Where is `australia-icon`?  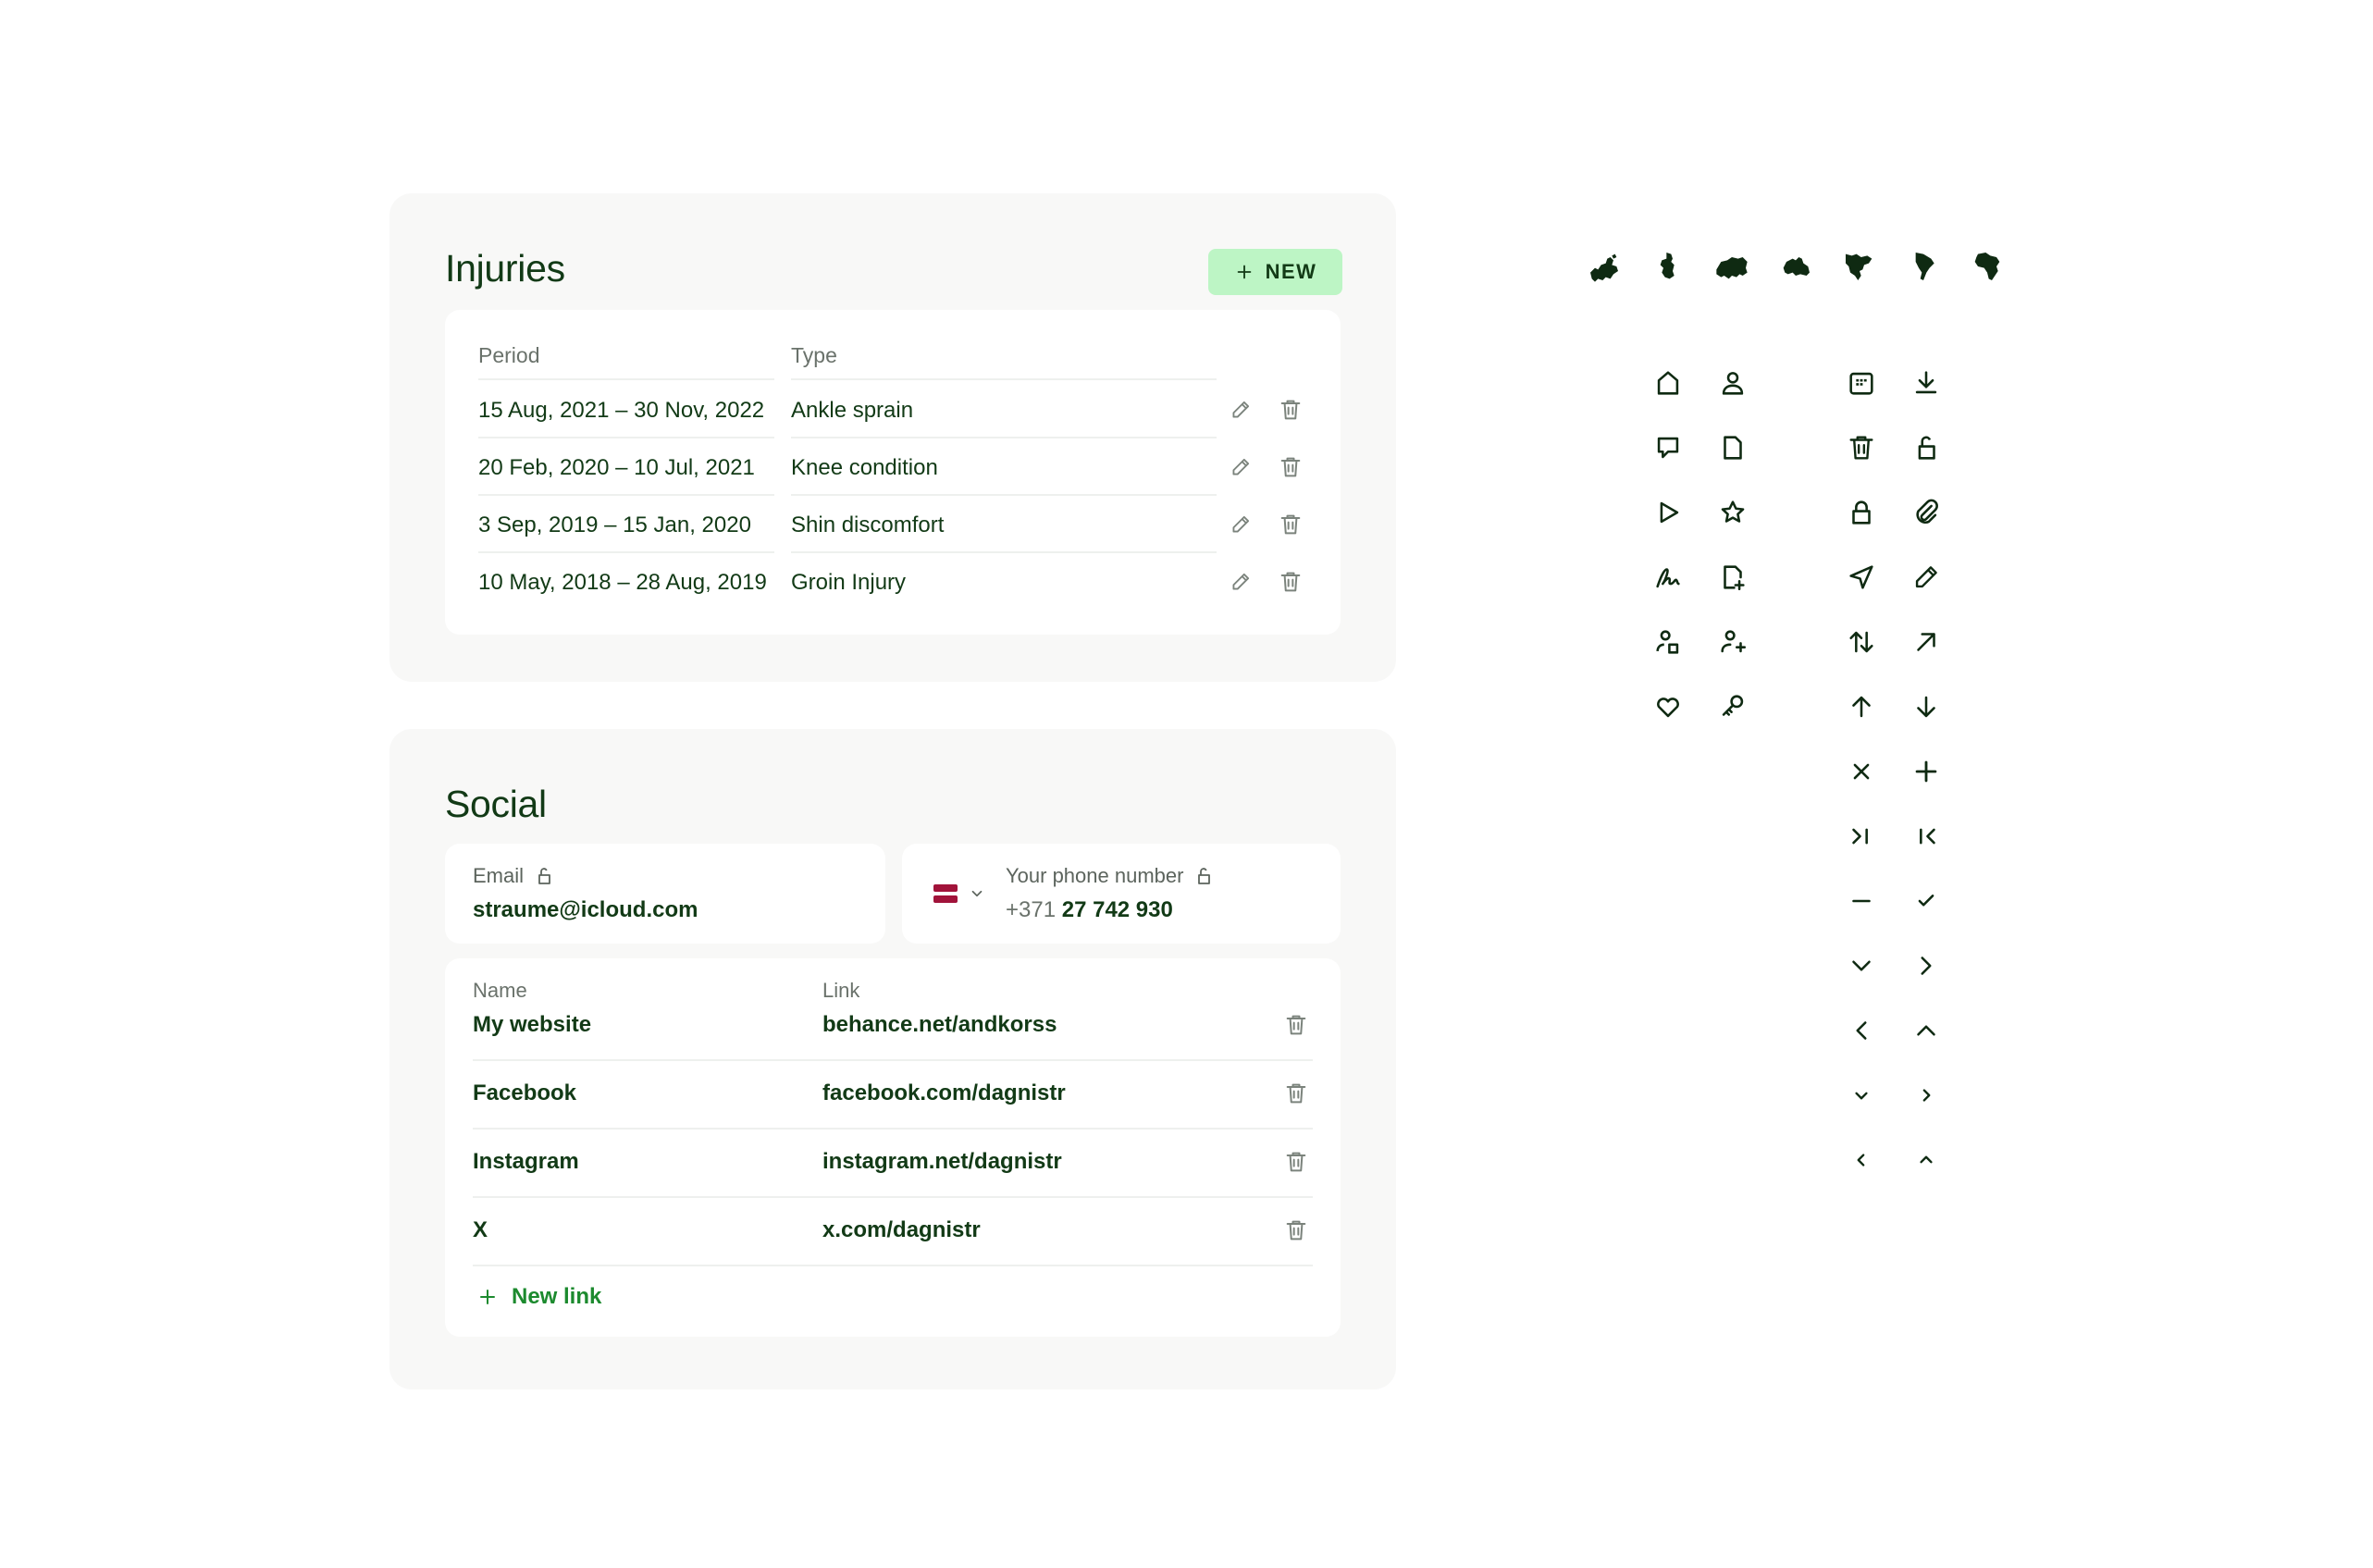 australia-icon is located at coordinates (1795, 266).